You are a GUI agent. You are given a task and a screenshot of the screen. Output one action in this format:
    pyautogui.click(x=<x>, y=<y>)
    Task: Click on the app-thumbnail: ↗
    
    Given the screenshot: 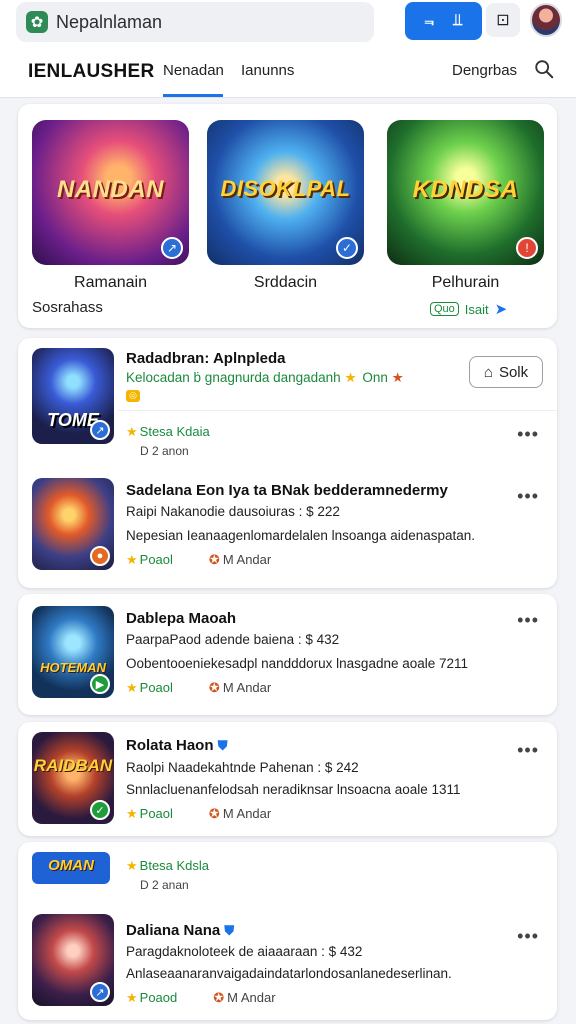 What is the action you would take?
    pyautogui.click(x=73, y=960)
    